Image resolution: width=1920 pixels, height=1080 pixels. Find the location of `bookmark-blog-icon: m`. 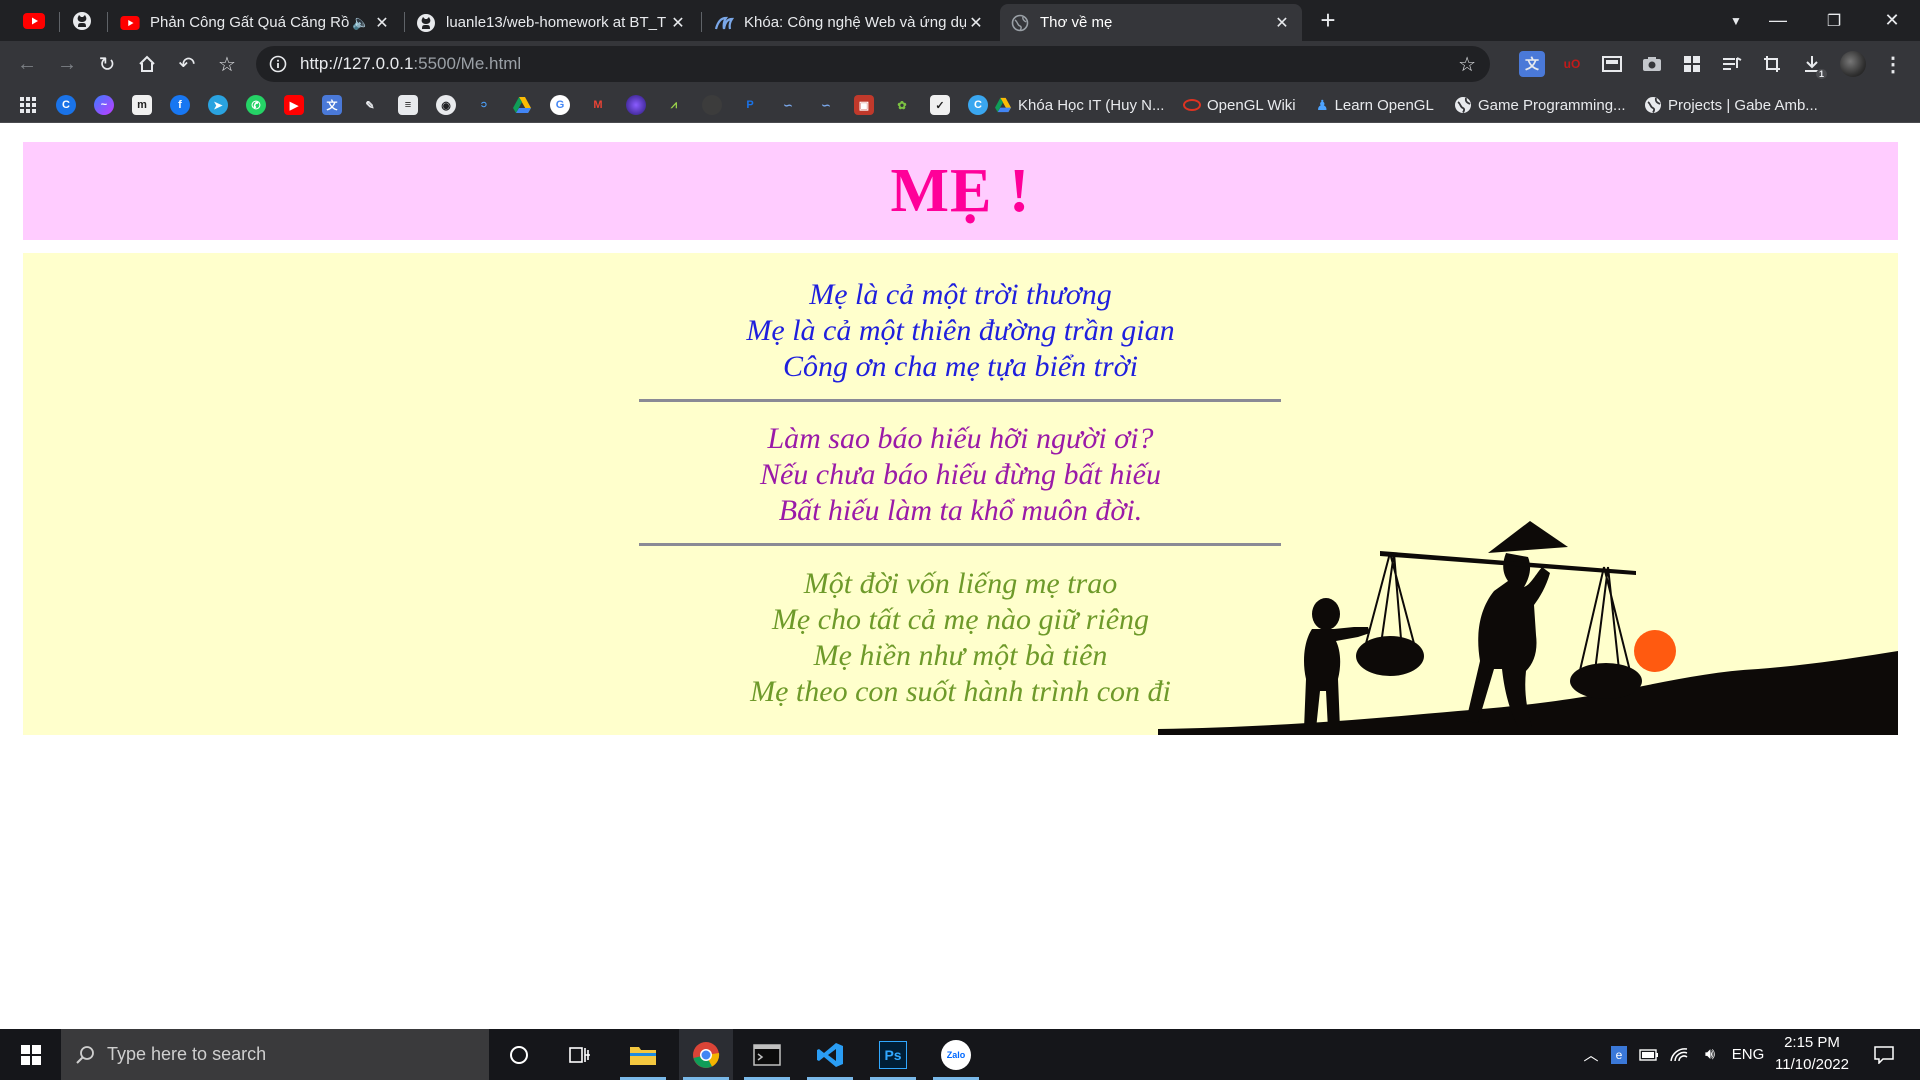

bookmark-blog-icon: m is located at coordinates (142, 105).